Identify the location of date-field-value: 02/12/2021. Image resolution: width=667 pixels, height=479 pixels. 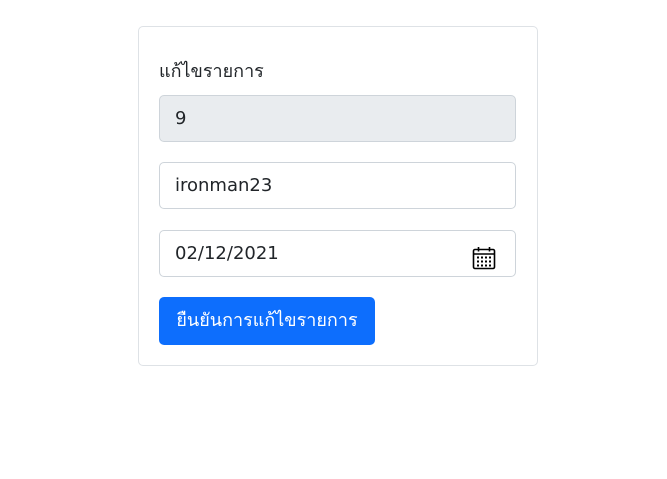
(227, 253).